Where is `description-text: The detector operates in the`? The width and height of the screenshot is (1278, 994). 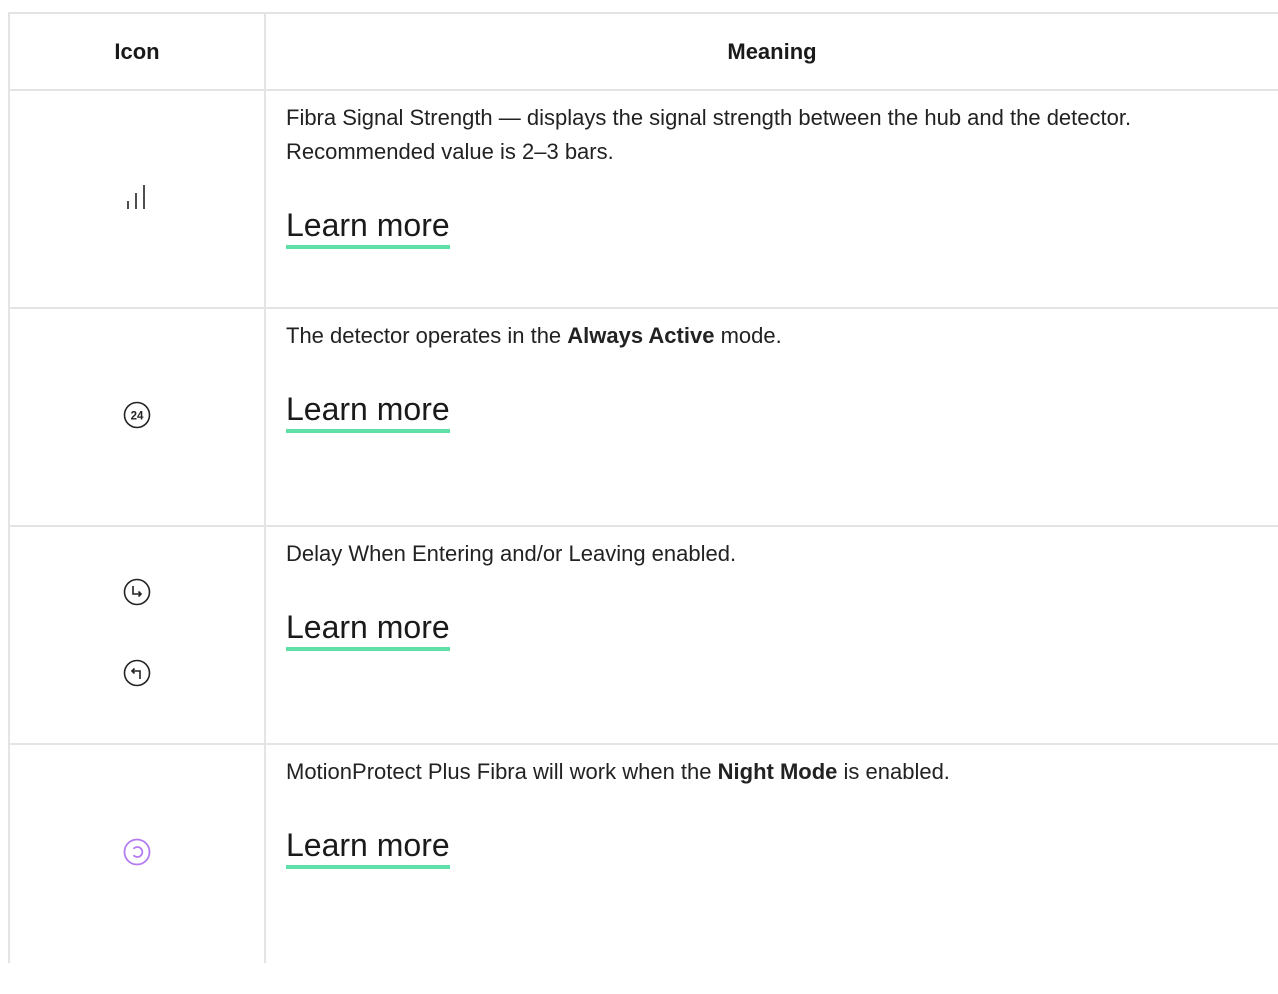
description-text: The detector operates in the is located at coordinates (427, 335).